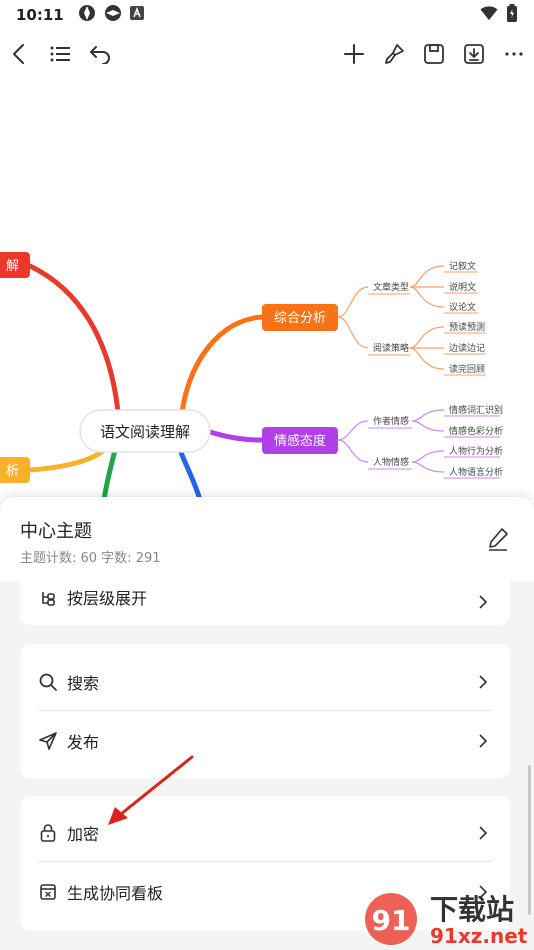 This screenshot has width=534, height=950. I want to click on left-node-red-label: 解, so click(12, 266).